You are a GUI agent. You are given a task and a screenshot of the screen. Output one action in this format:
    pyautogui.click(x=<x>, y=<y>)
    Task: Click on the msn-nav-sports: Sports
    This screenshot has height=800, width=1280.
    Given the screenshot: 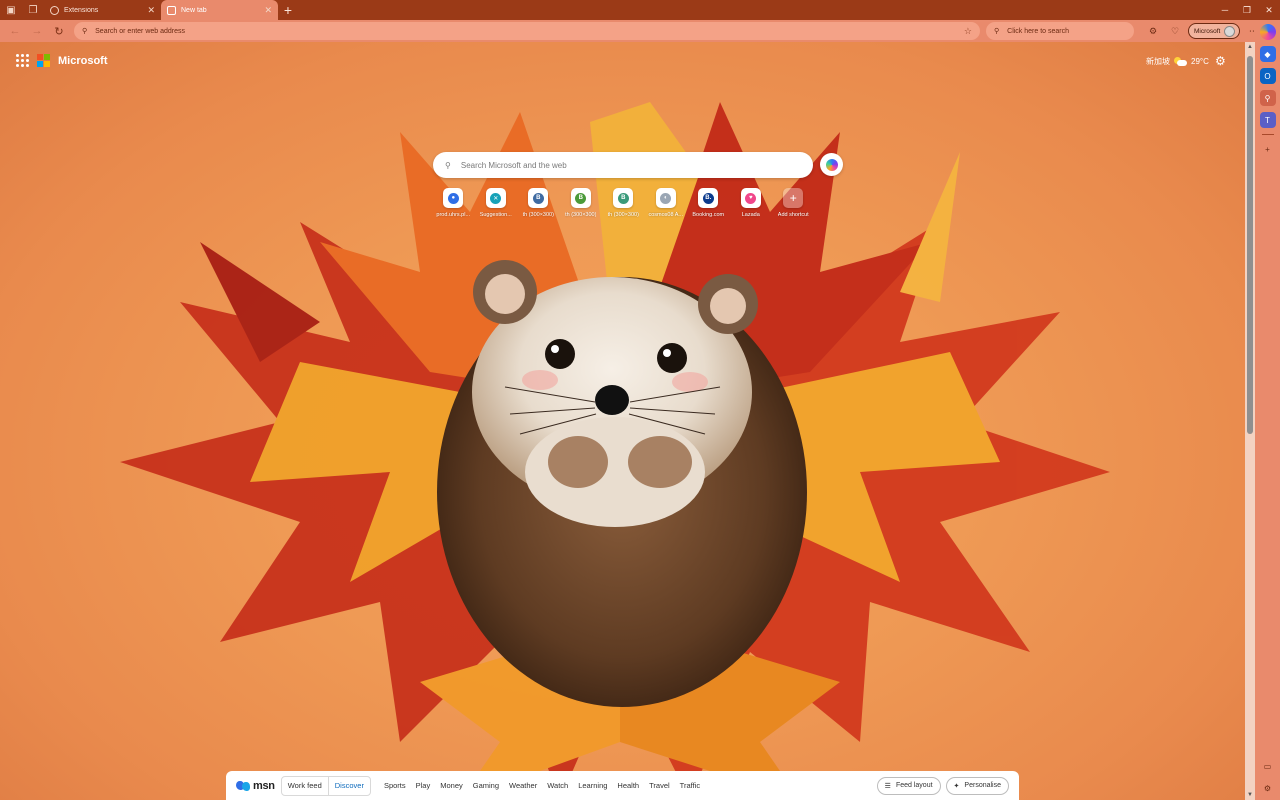 What is the action you would take?
    pyautogui.click(x=395, y=785)
    